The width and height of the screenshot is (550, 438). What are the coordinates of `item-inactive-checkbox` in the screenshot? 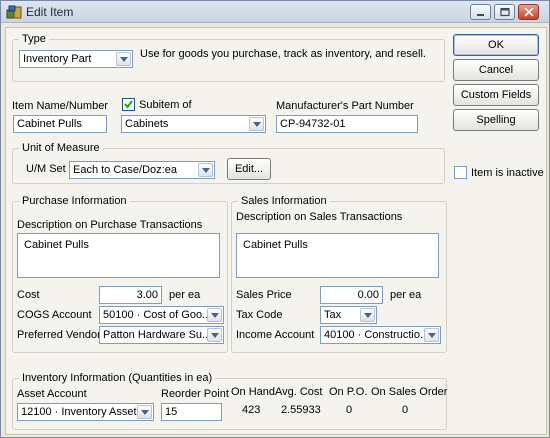 It's located at (460, 172).